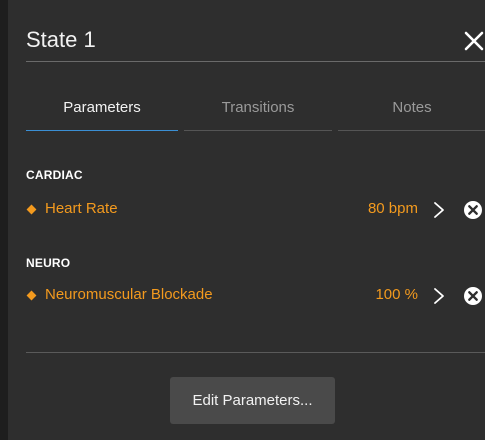 This screenshot has height=440, width=485. I want to click on param-label: Neuromuscular Blockade, so click(129, 294).